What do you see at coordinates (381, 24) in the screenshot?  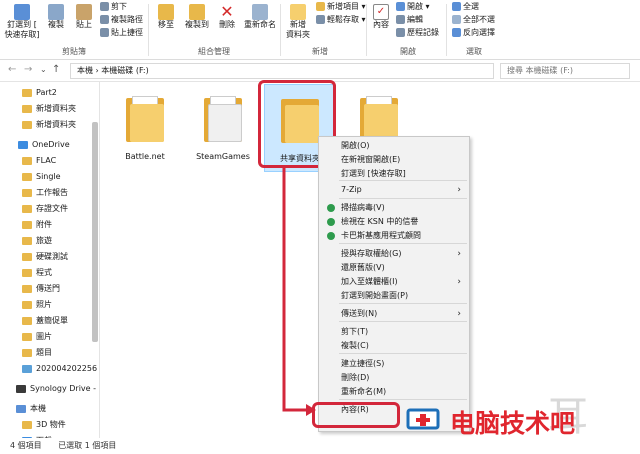 I see `properties-label: 內容` at bounding box center [381, 24].